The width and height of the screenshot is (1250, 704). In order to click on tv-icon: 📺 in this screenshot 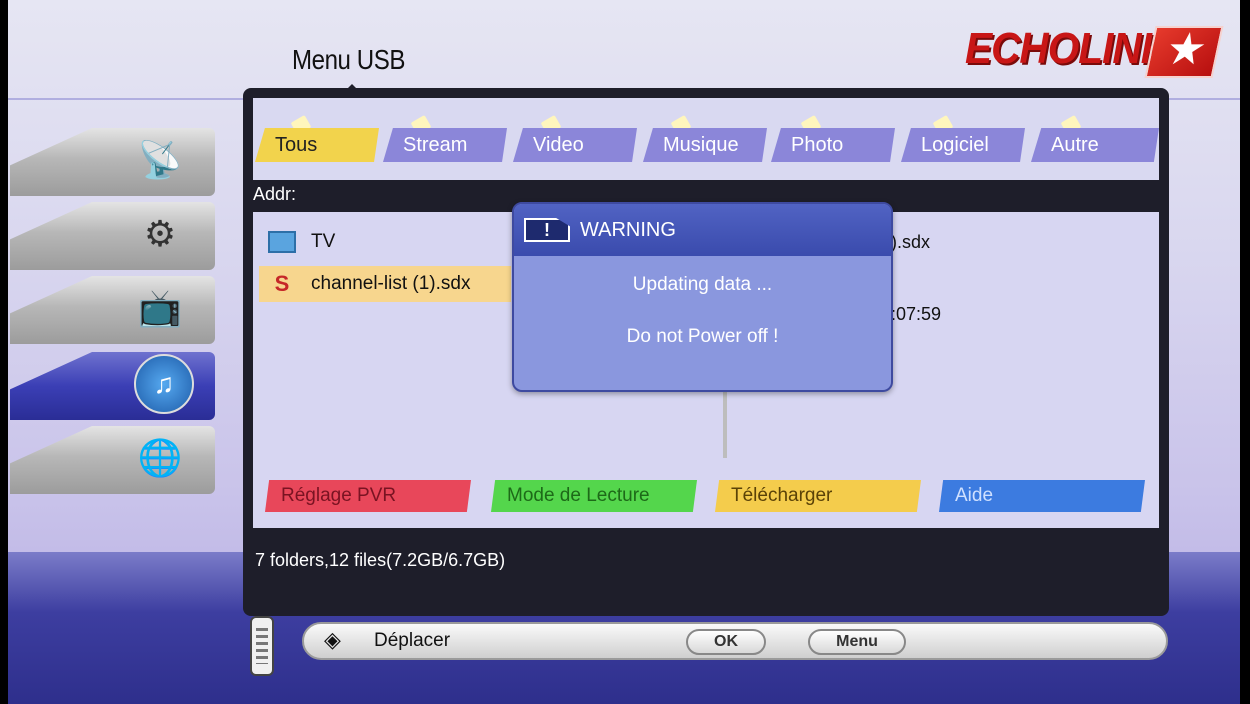, I will do `click(160, 307)`.